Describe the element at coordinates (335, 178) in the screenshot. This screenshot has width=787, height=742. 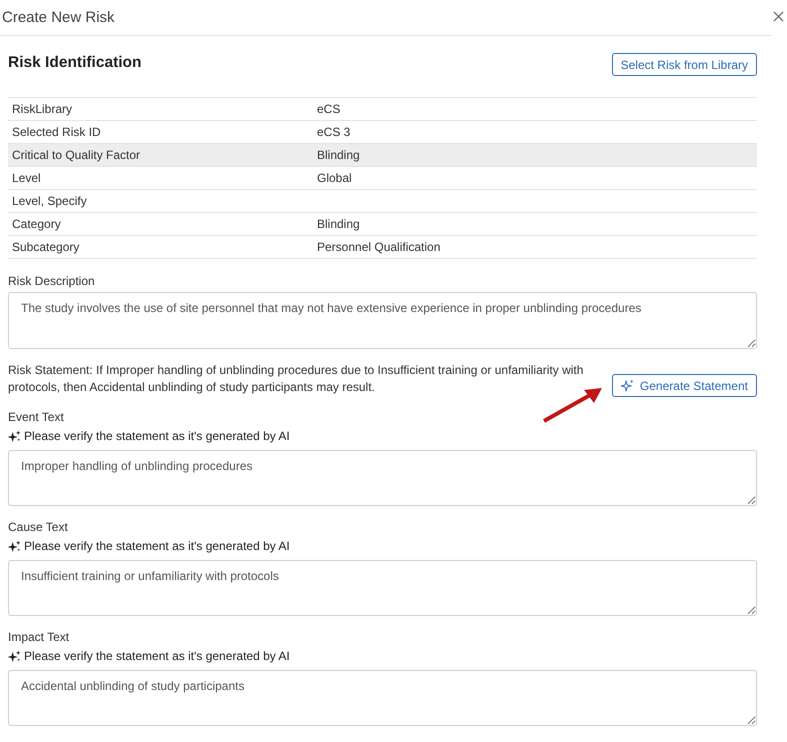
I see `table-cell-text: Global` at that location.